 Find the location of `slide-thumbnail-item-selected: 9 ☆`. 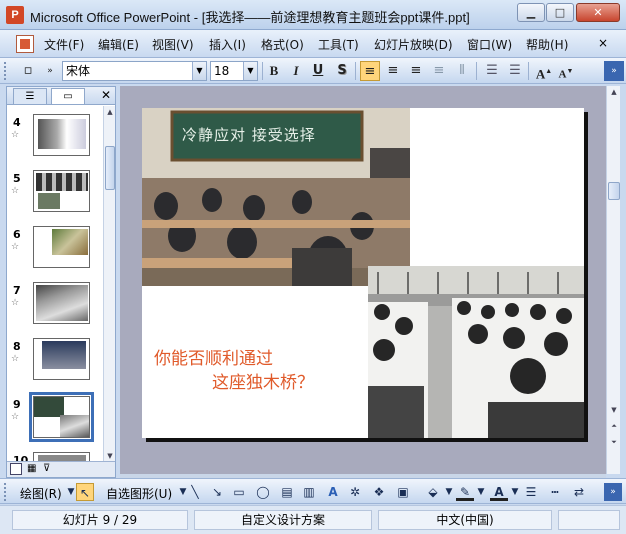

slide-thumbnail-item-selected: 9 ☆ is located at coordinates (55, 422).